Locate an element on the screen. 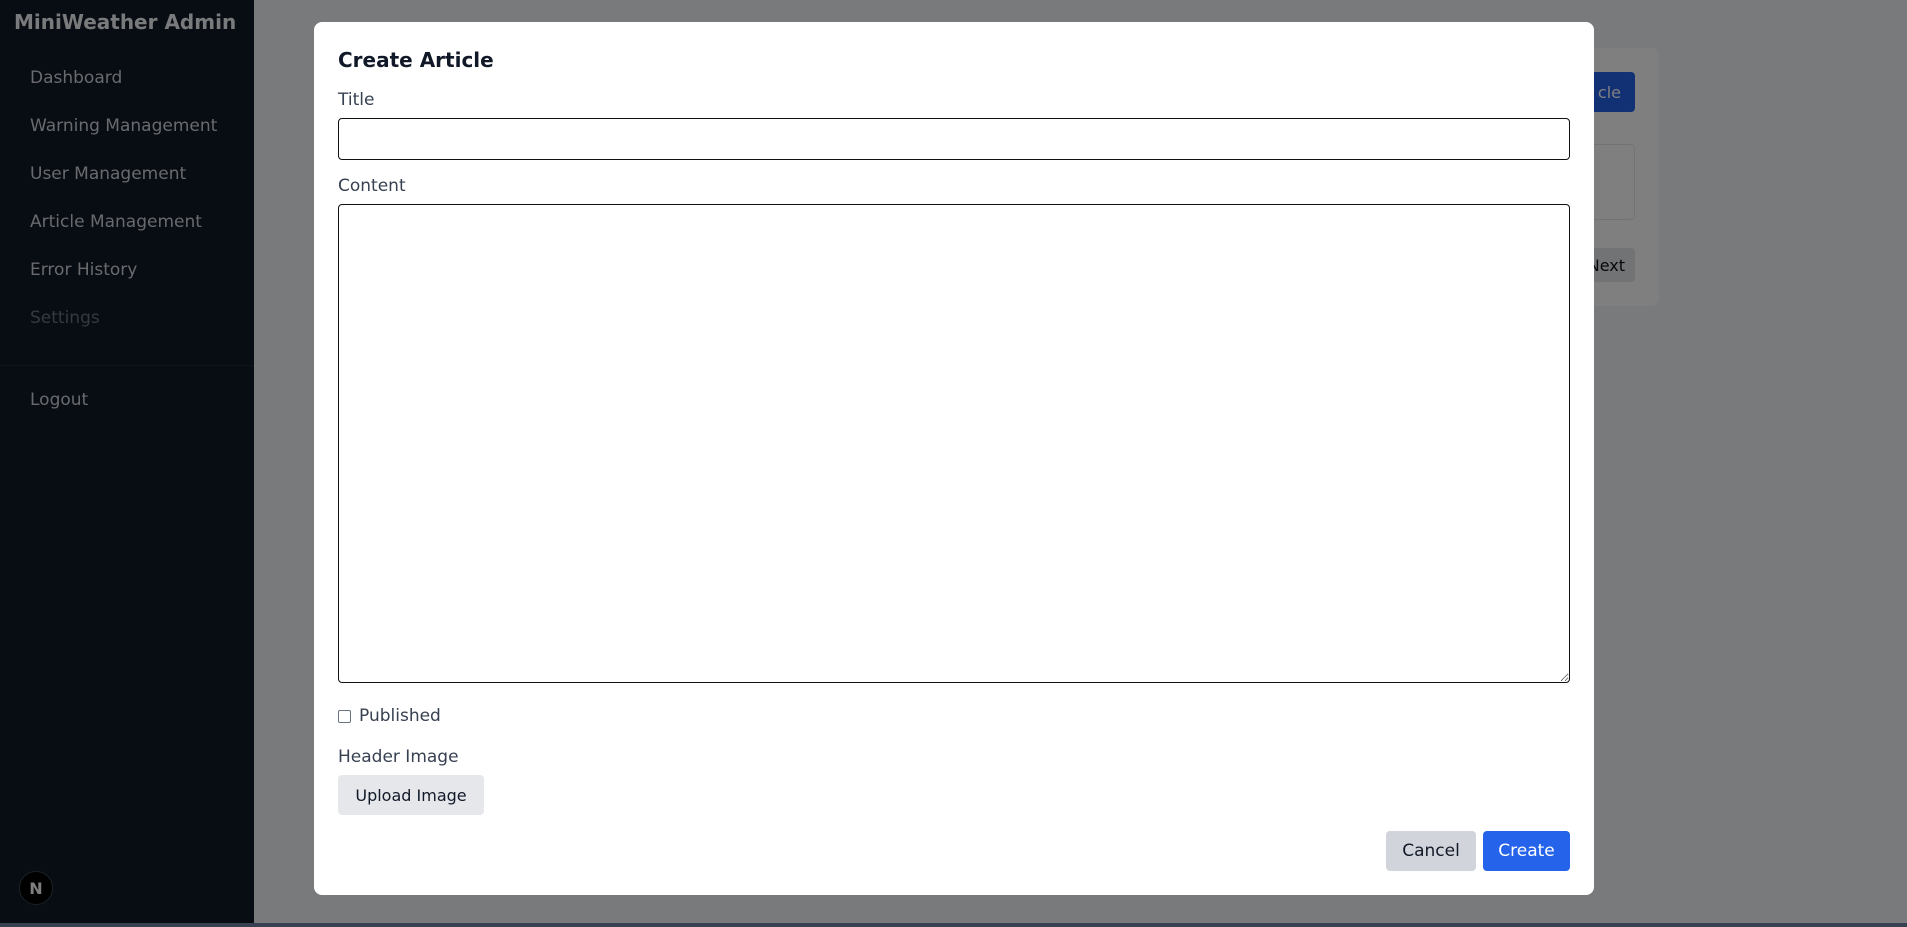 This screenshot has height=927, width=1907. published-checkbox is located at coordinates (344, 716).